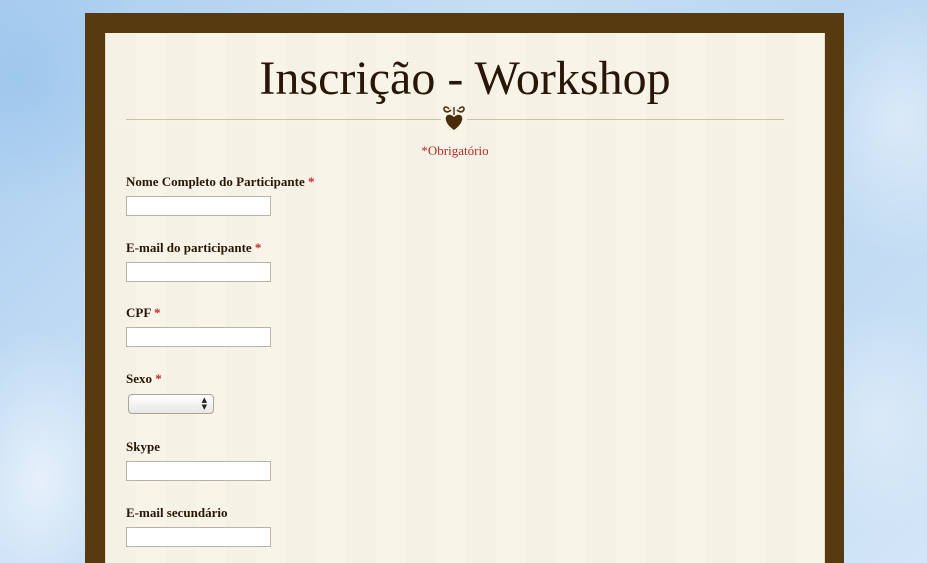 The image size is (927, 563). I want to click on nome-completo-input, so click(198, 206).